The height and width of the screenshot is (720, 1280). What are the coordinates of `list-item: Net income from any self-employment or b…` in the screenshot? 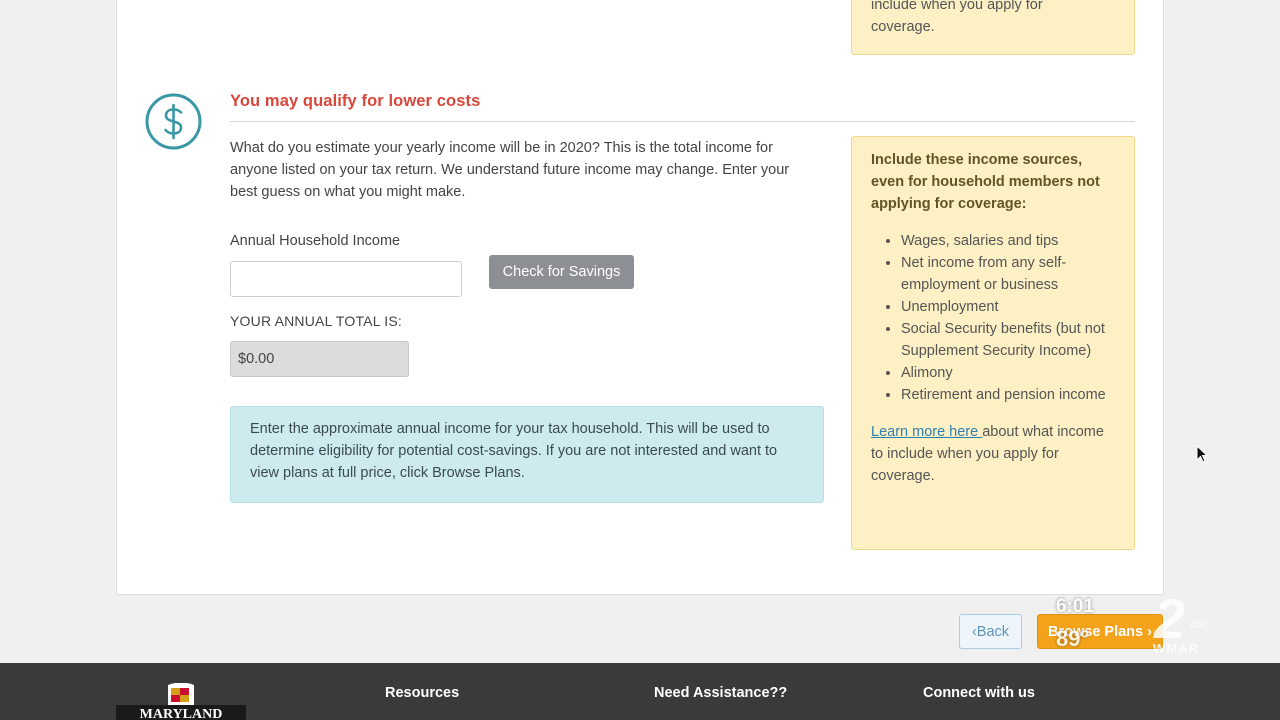 It's located at (1008, 274).